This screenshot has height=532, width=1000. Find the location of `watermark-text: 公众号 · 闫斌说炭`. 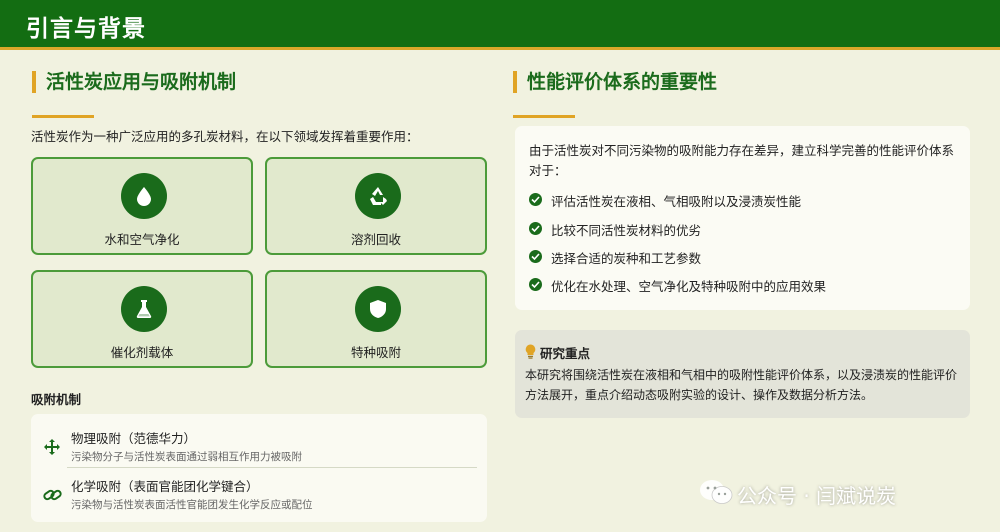

watermark-text: 公众号 · 闫斌说炭 is located at coordinates (817, 496).